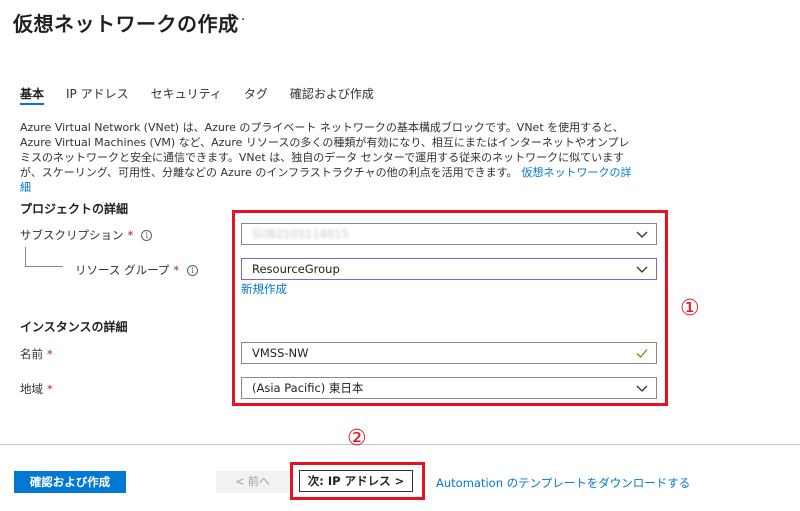  I want to click on annotation-marker-1: ①, so click(690, 308).